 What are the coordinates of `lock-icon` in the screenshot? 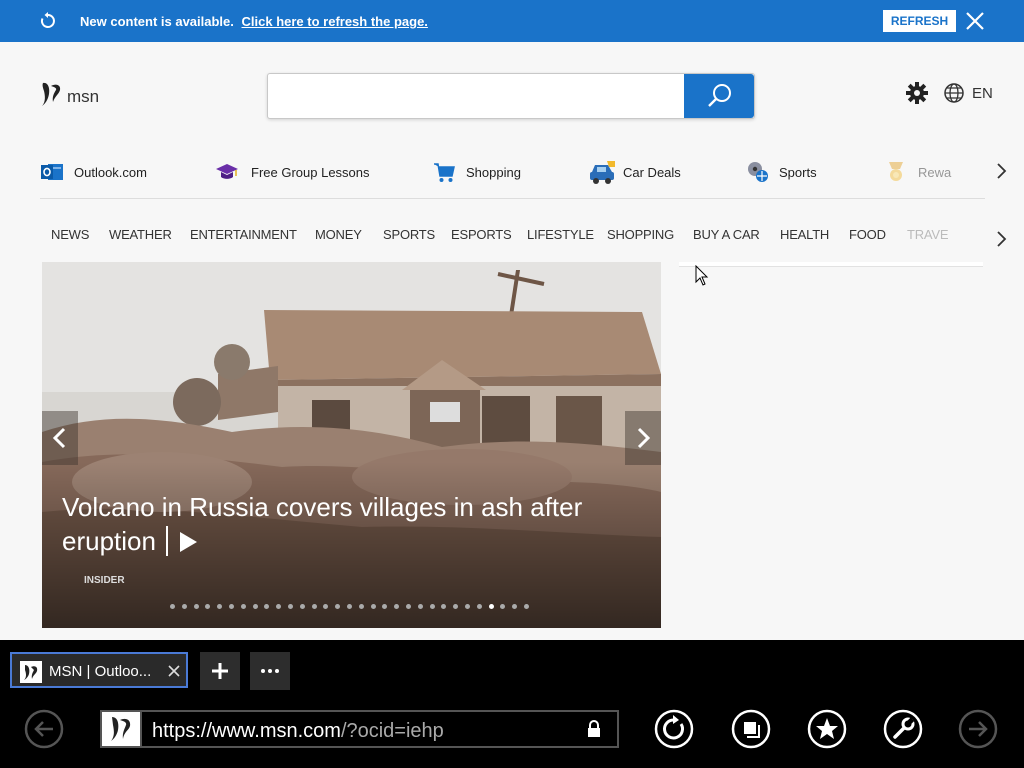 It's located at (594, 728).